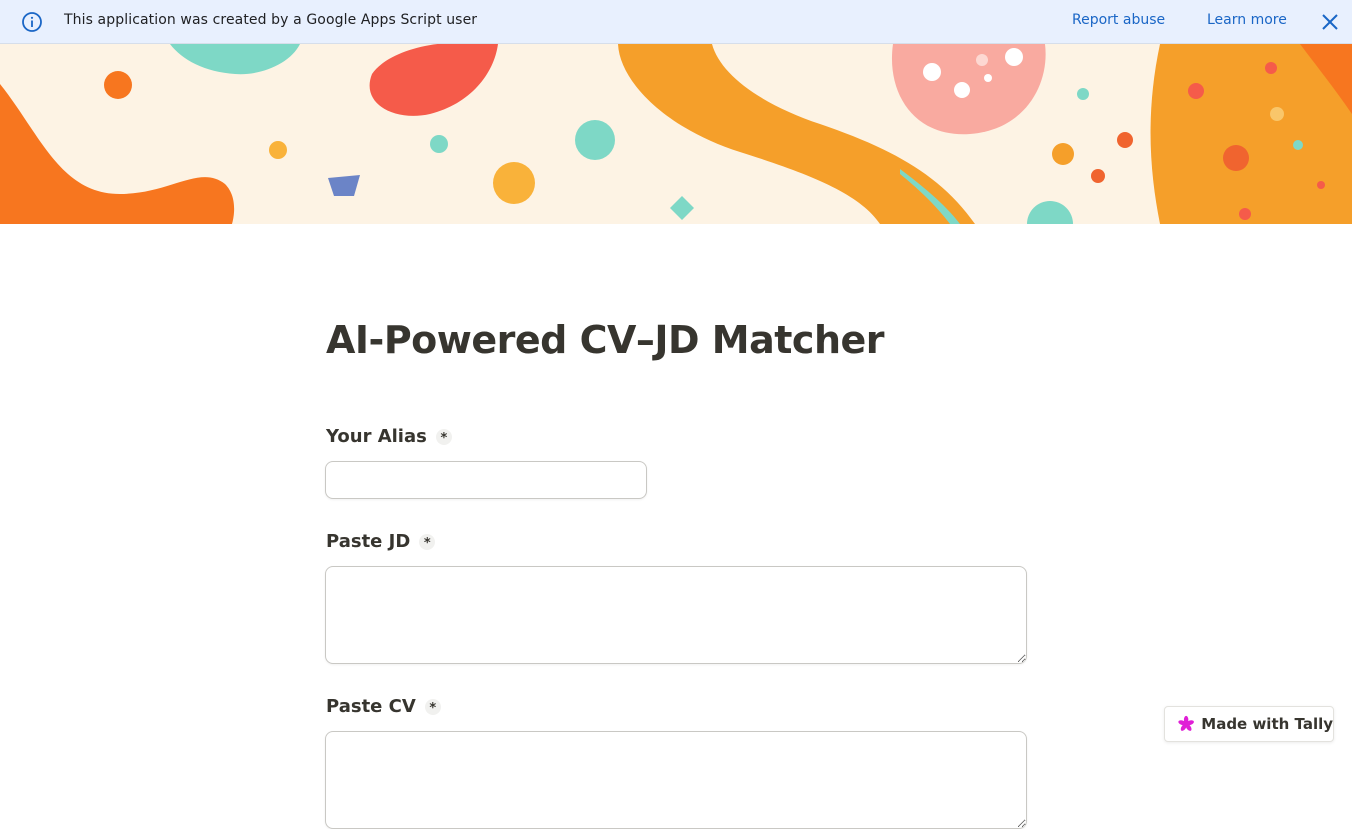  I want to click on cv-question-label: Paste CV *, so click(383, 706).